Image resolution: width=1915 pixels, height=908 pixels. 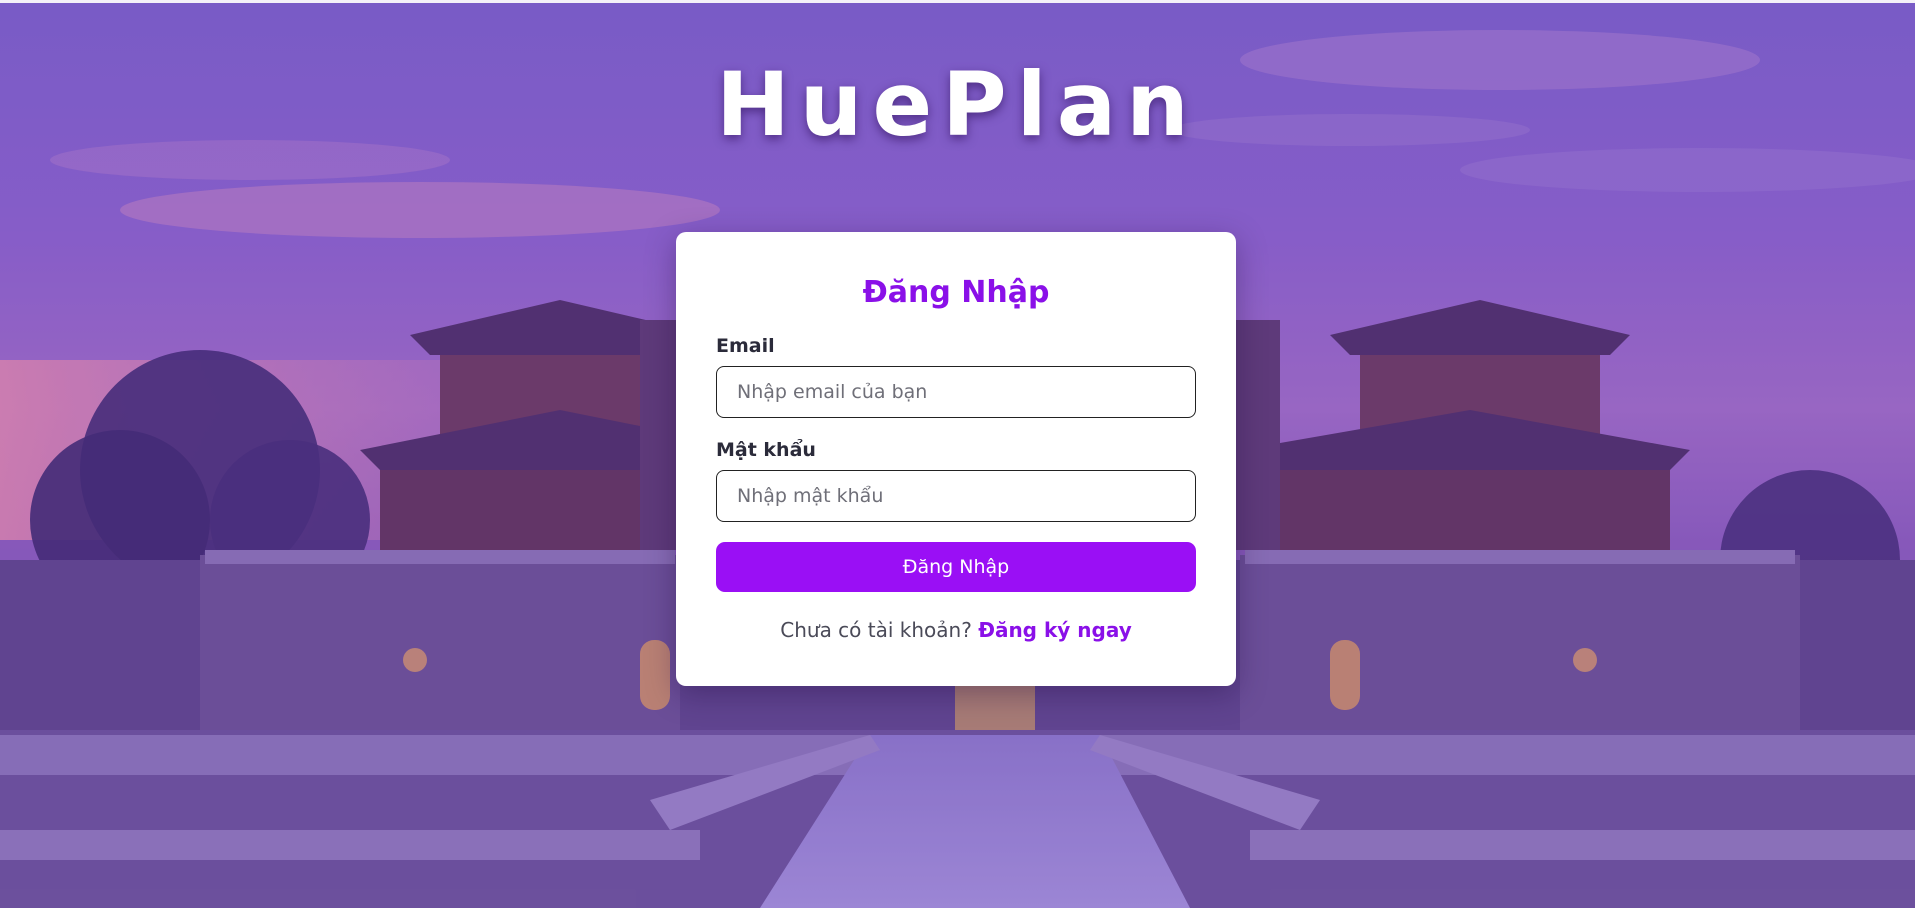 What do you see at coordinates (766, 450) in the screenshot?
I see `password-label: Mật khẩu` at bounding box center [766, 450].